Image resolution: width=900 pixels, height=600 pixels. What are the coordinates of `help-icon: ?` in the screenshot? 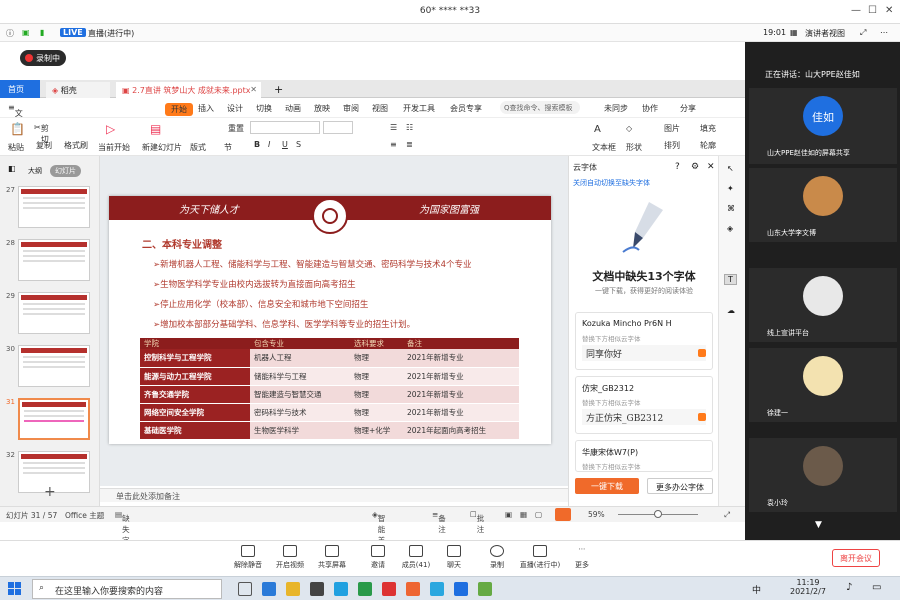 It's located at (677, 167).